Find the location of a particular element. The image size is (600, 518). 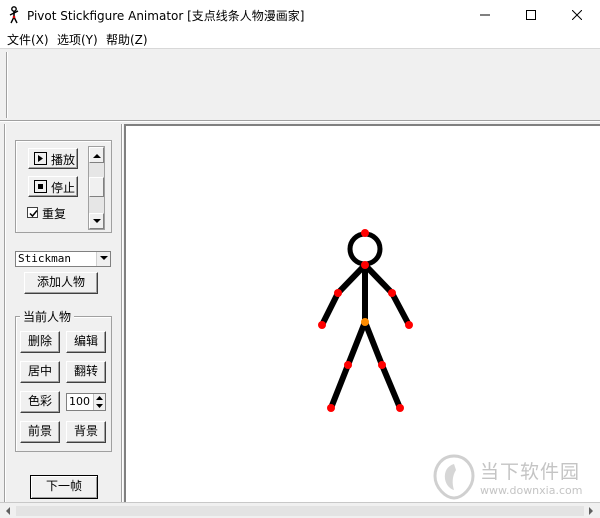

origin-handle is located at coordinates (365, 322).